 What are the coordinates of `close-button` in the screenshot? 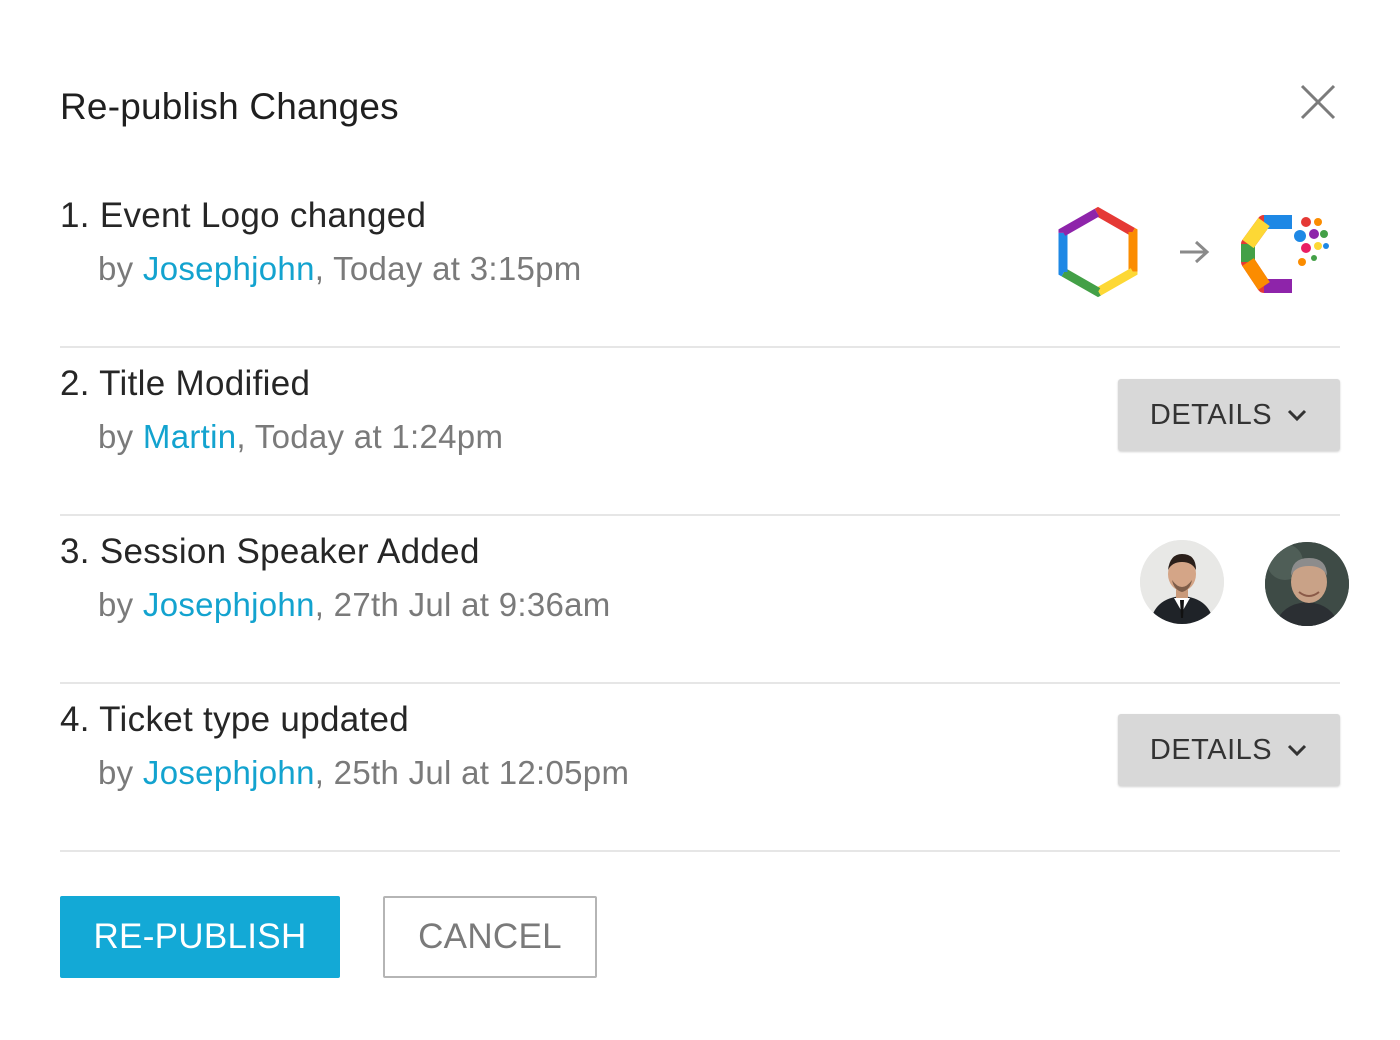 It's located at (1318, 102).